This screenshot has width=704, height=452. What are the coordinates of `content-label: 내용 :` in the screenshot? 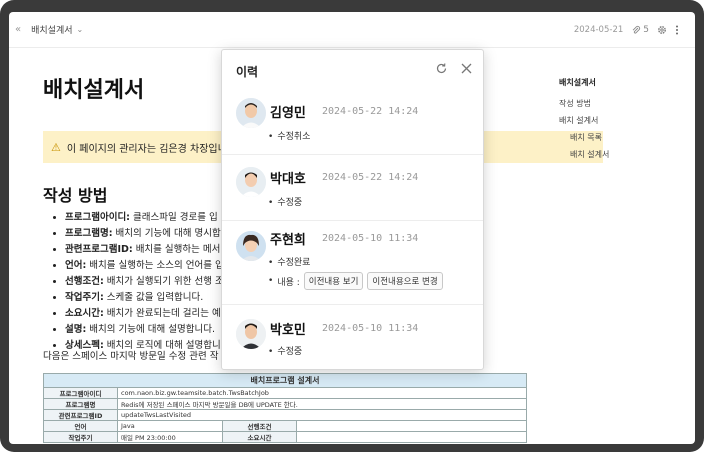 It's located at (288, 282).